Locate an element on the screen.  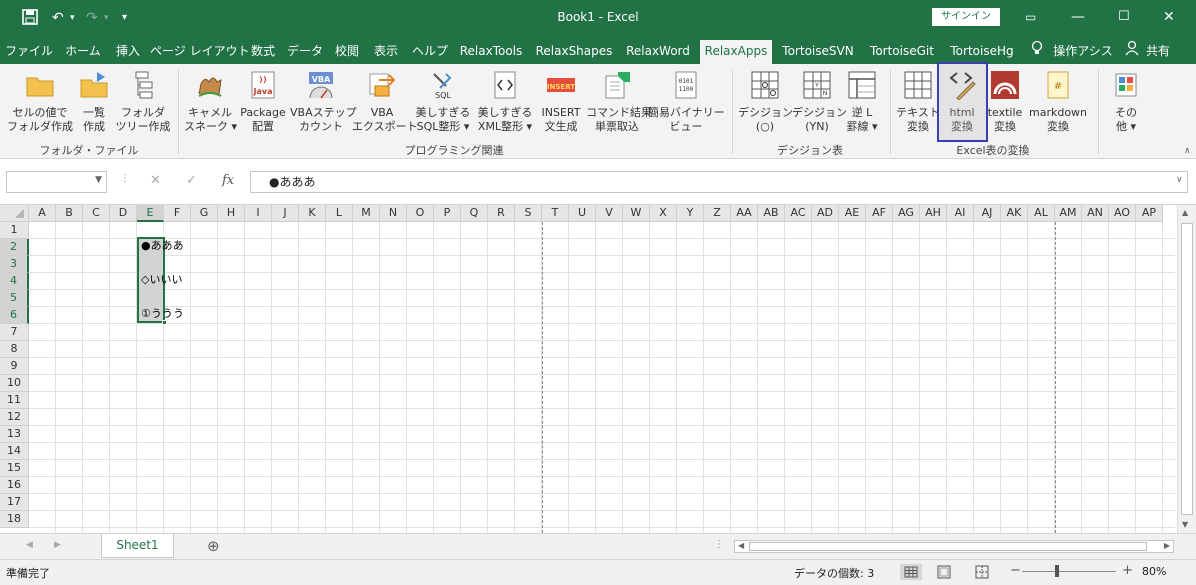
prev-sheet-icon: ◀ is located at coordinates (29, 545).